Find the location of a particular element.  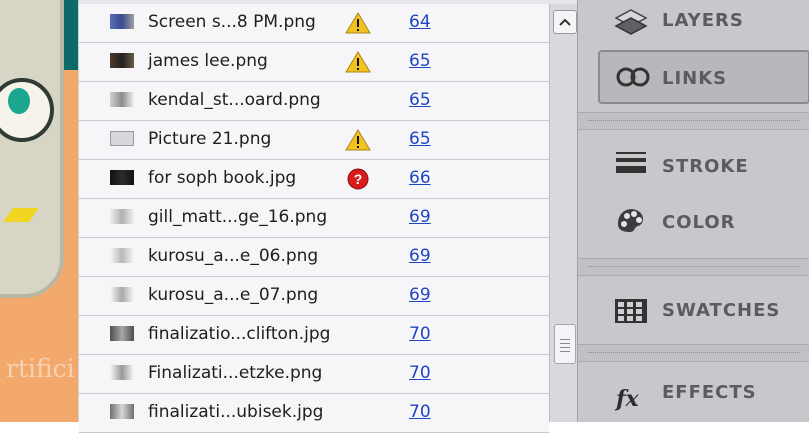

svg-text: fx is located at coordinates (626, 399).